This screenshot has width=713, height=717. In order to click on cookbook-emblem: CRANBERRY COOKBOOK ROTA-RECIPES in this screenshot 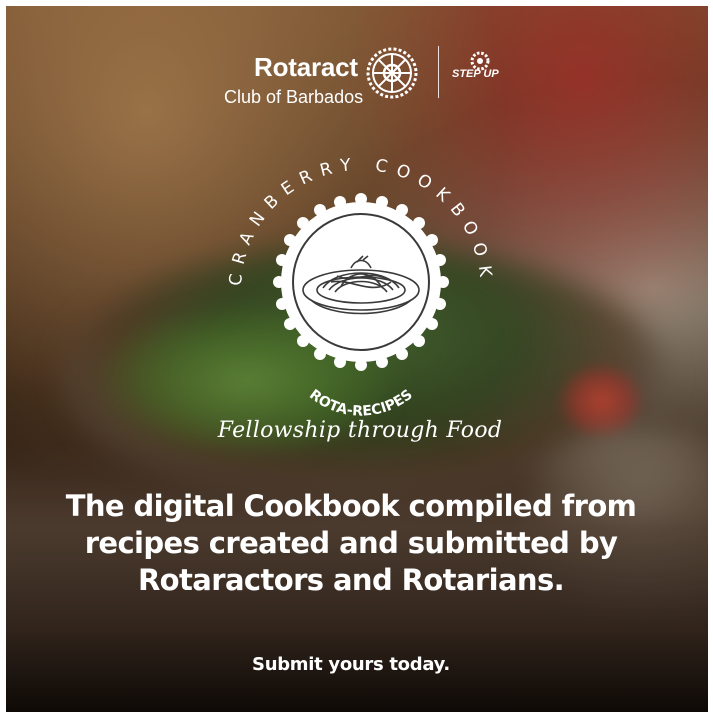, I will do `click(357, 287)`.